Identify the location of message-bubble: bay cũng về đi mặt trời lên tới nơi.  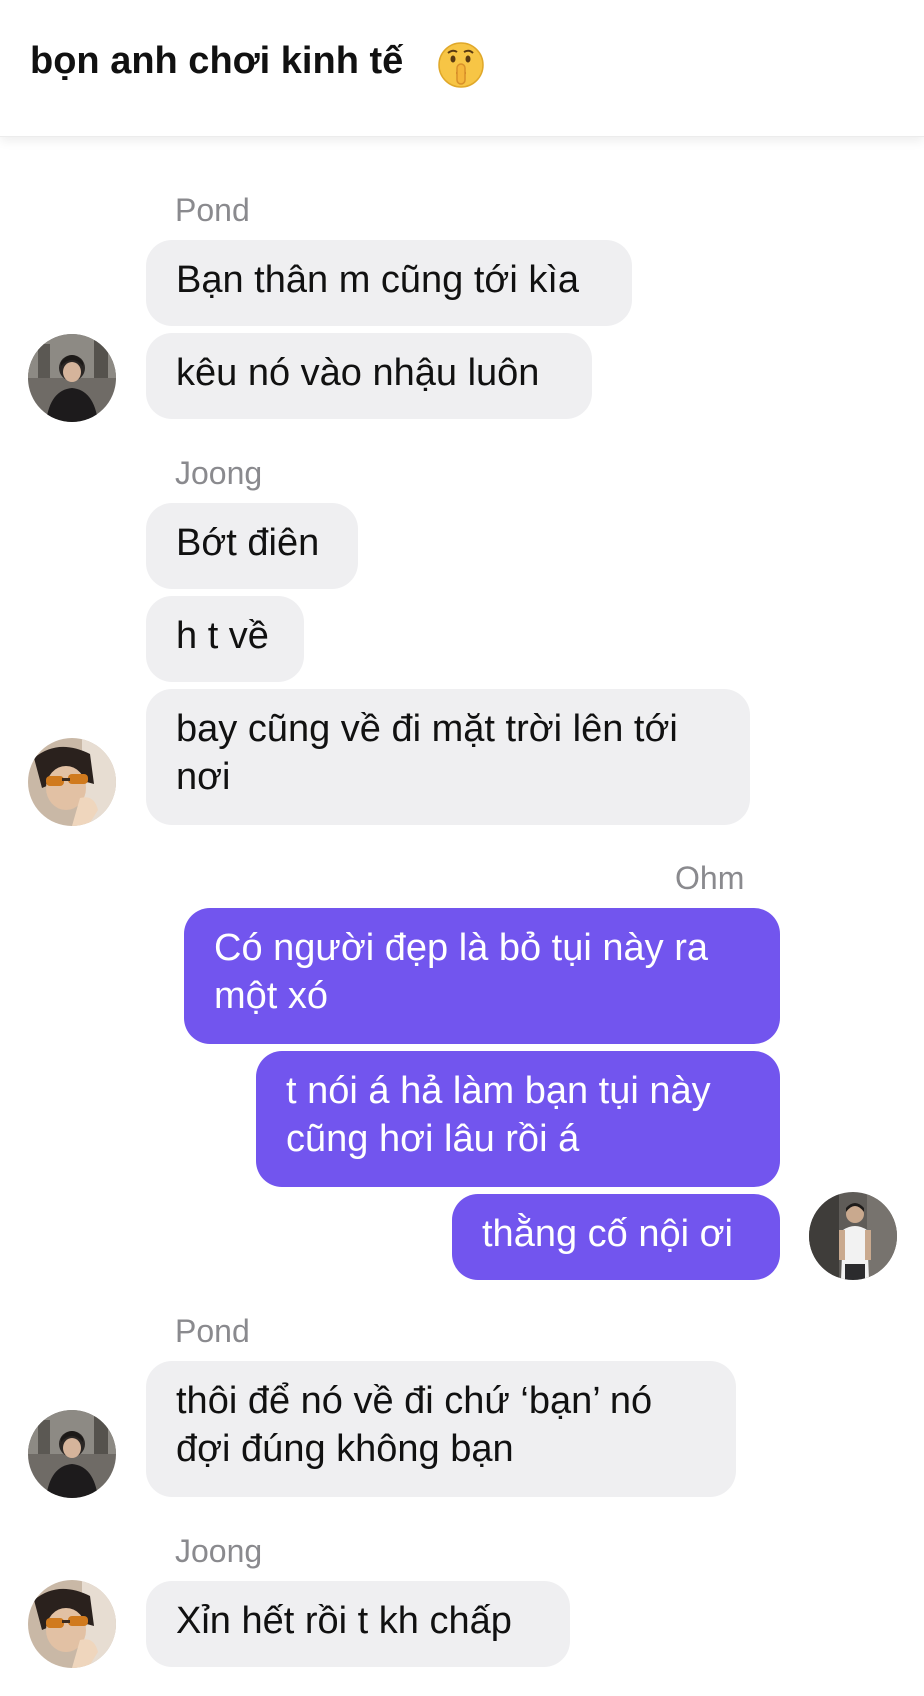
(448, 757).